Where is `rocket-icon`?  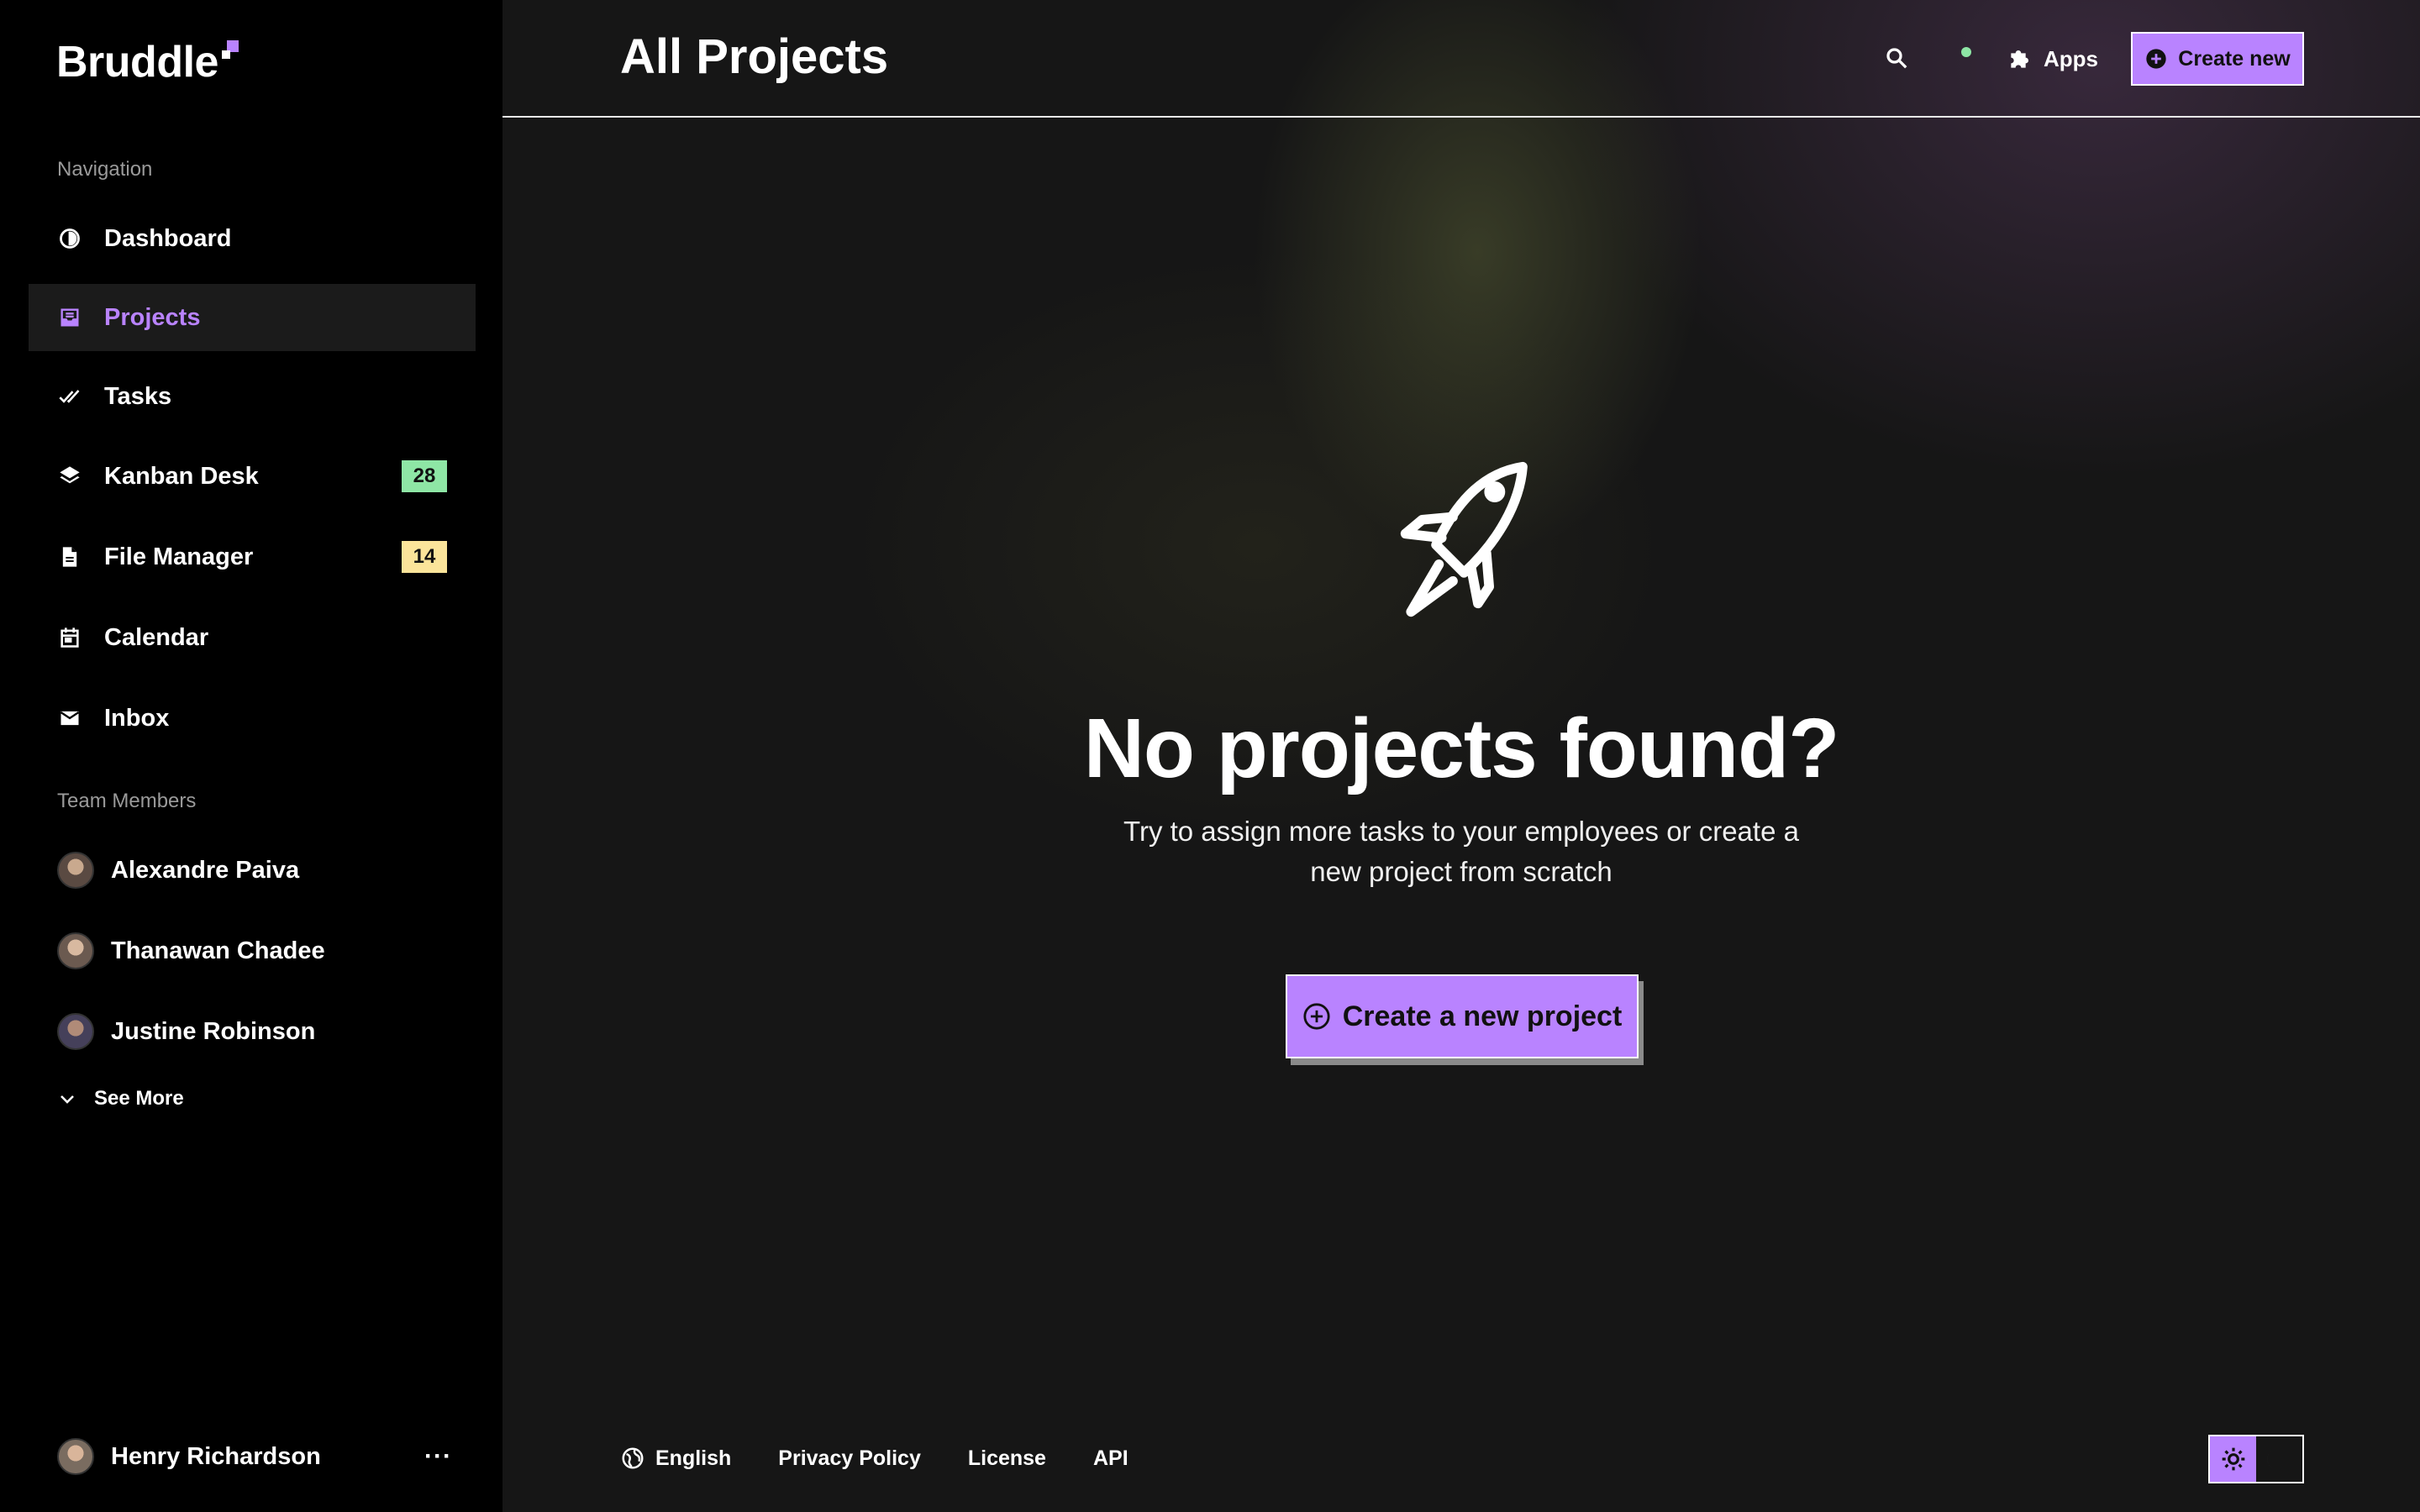
rocket-icon is located at coordinates (1464, 539).